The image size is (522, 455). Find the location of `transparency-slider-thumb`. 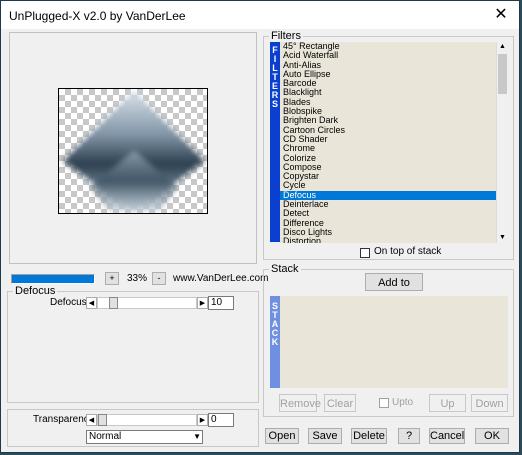

transparency-slider-thumb is located at coordinates (102, 420).